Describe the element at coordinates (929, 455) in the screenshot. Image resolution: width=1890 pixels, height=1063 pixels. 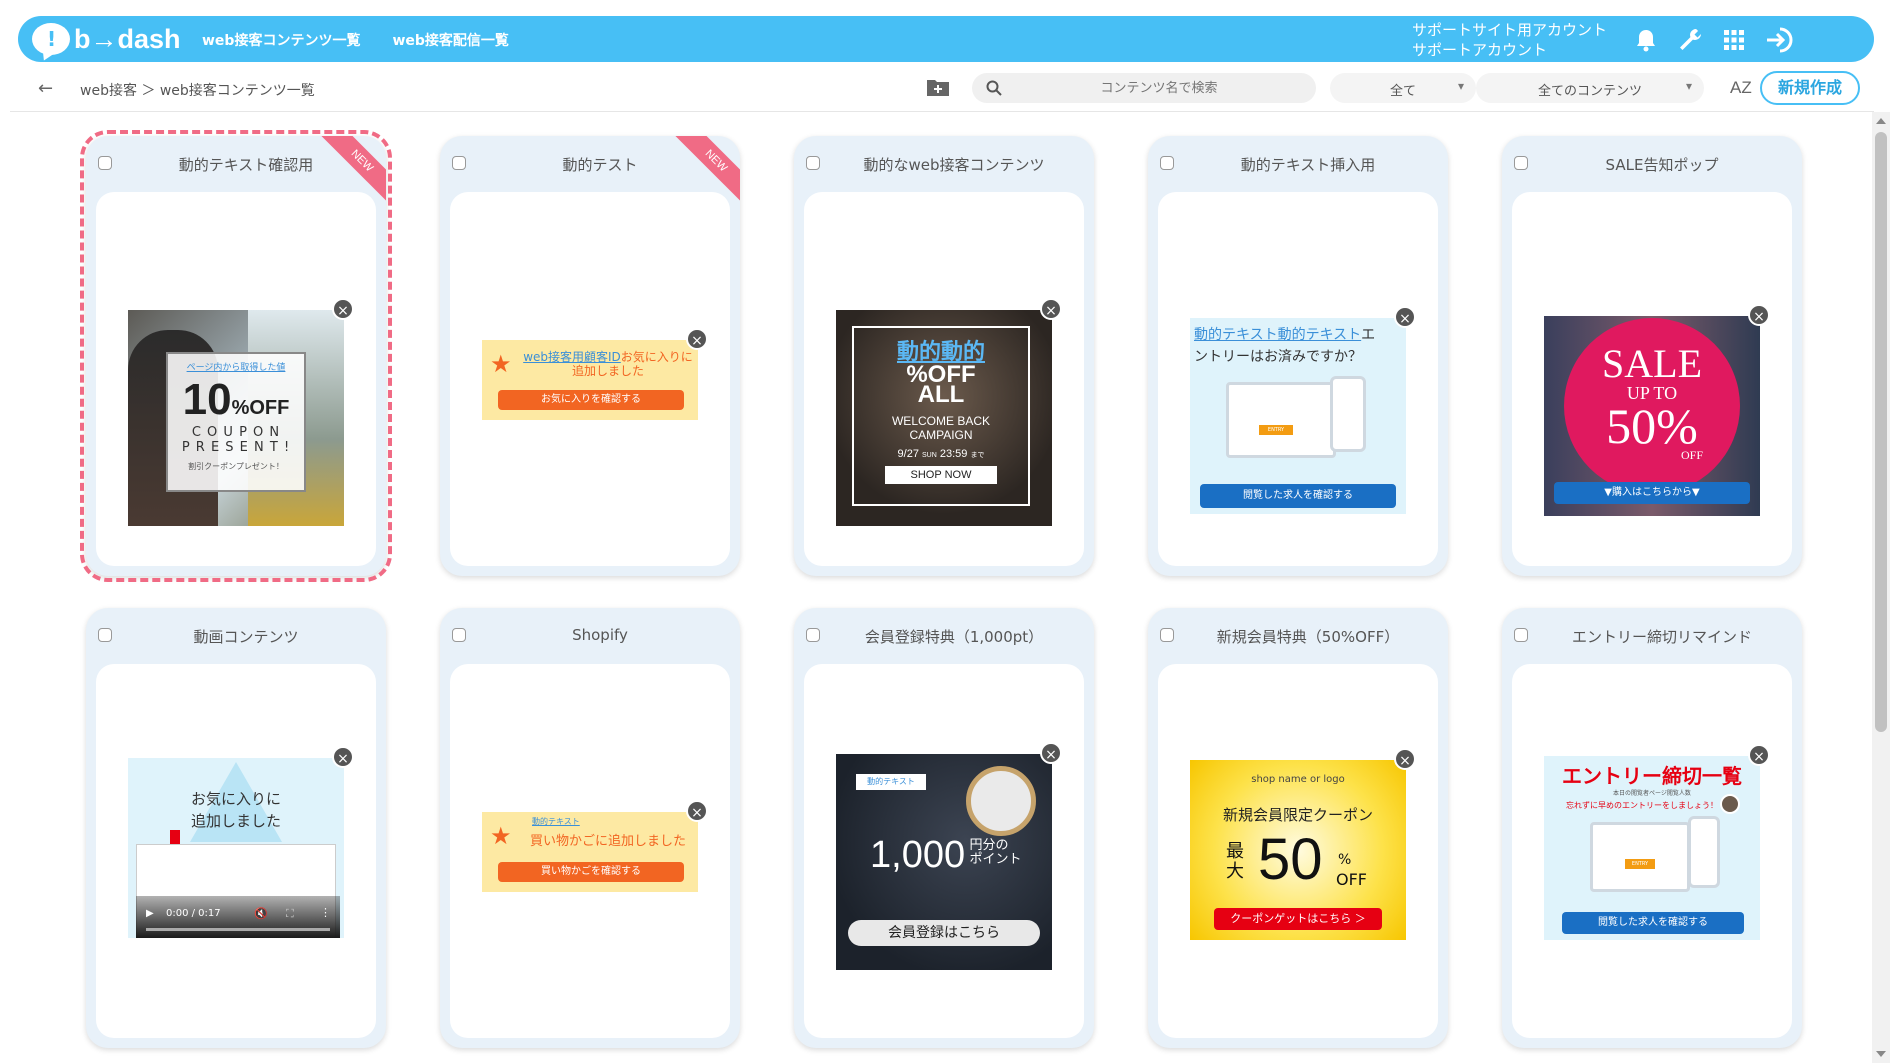
I see `all-sale-sun: SUN` at that location.